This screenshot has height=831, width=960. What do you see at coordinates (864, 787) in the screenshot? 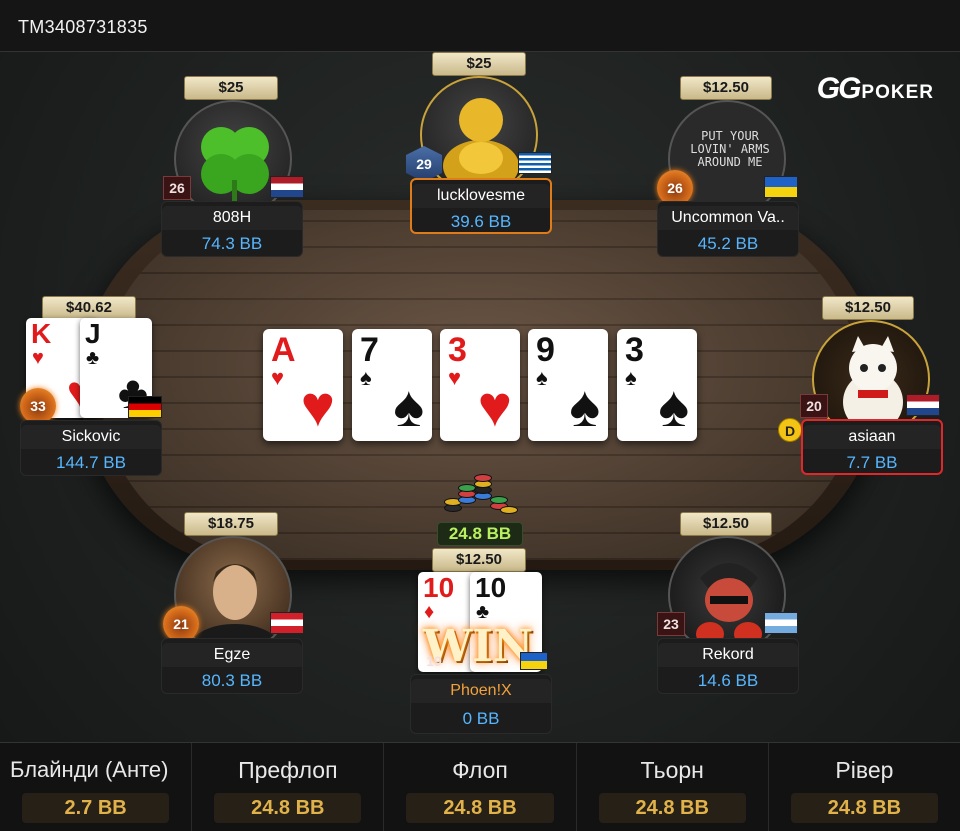
I see `stage-river: Рівер 24.8 BB` at bounding box center [864, 787].